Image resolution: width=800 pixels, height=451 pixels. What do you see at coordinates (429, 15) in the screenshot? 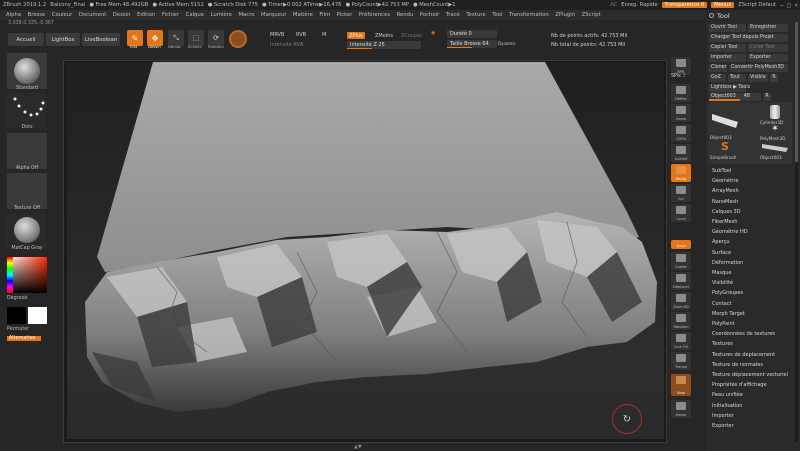
I see `menu-item: Pochoir` at bounding box center [429, 15].